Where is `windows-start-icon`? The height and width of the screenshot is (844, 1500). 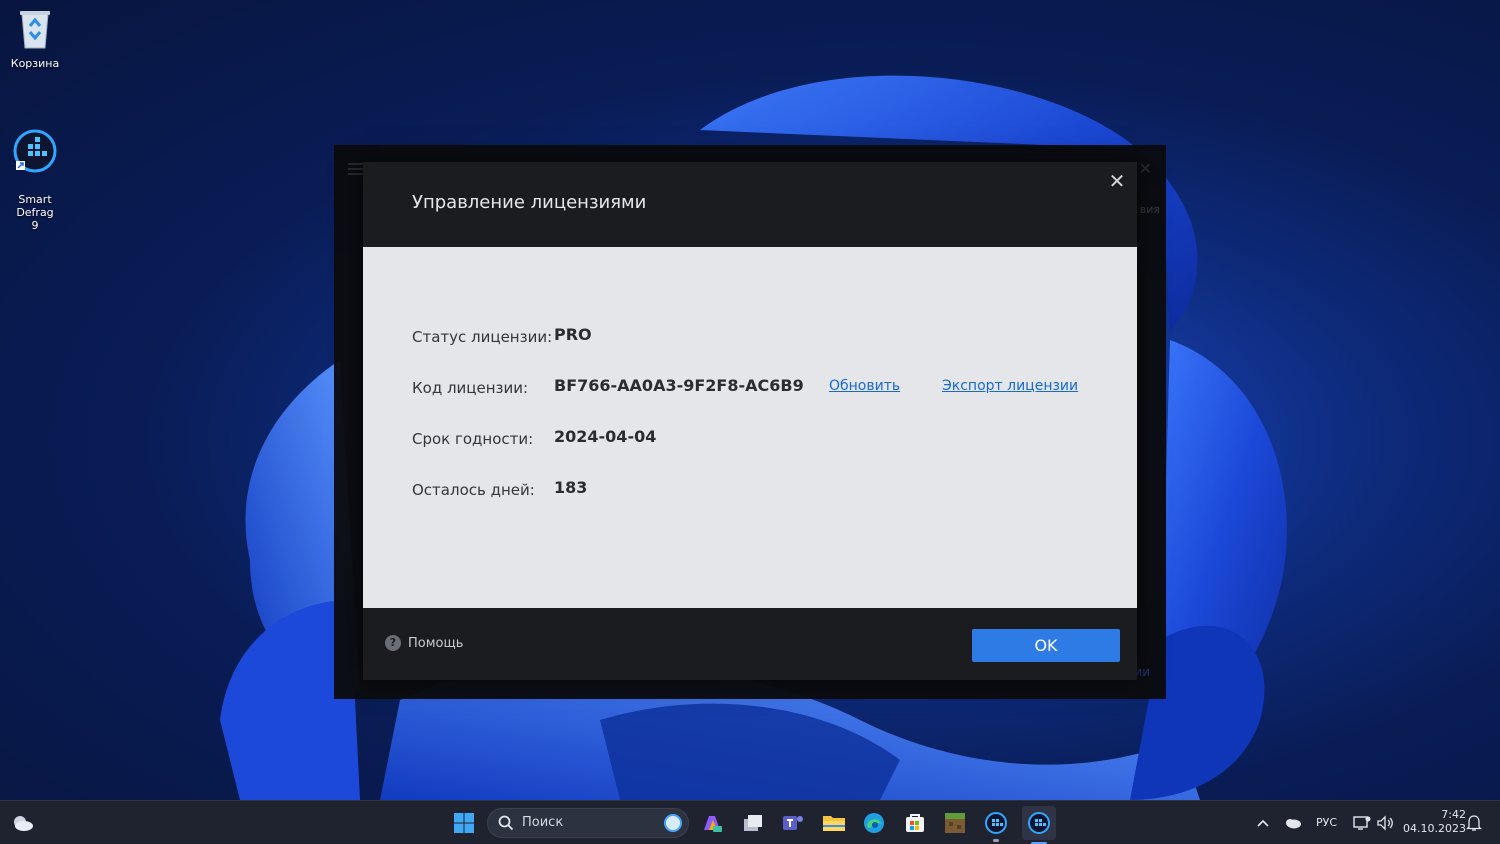 windows-start-icon is located at coordinates (464, 823).